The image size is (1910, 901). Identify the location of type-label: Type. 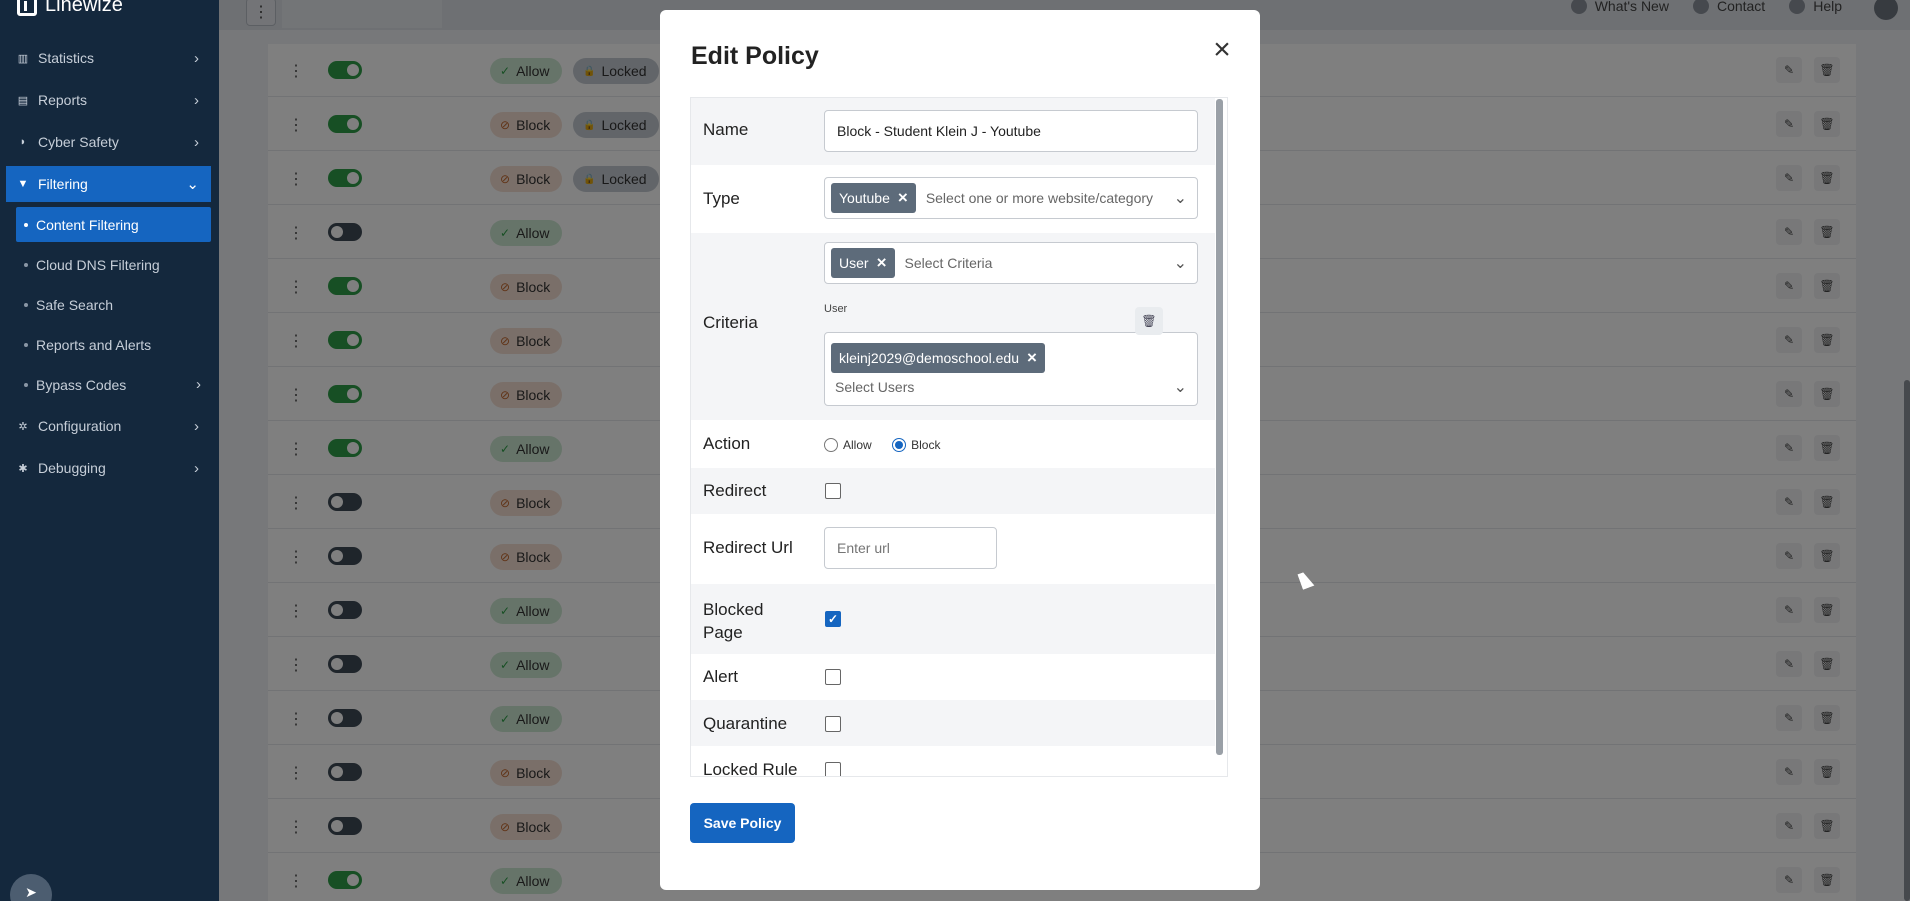
(721, 198).